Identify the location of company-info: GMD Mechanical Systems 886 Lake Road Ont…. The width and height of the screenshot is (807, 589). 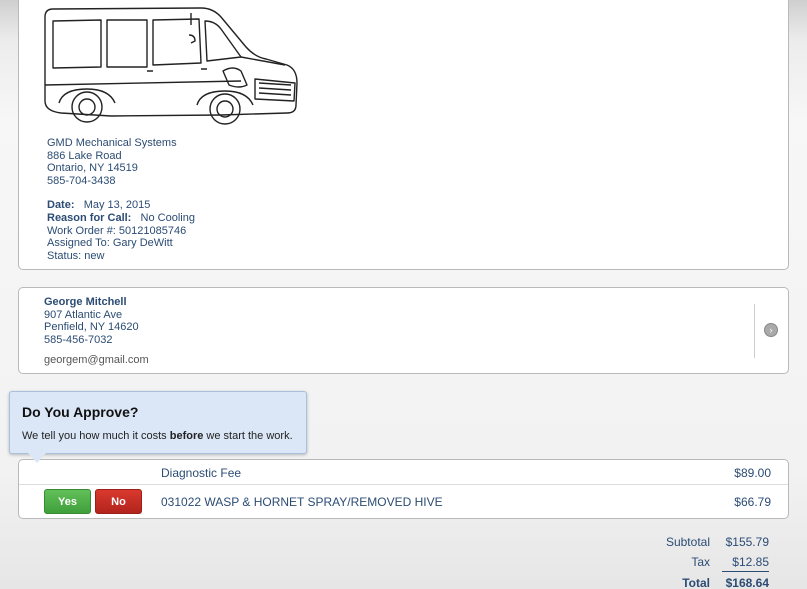
(121, 199).